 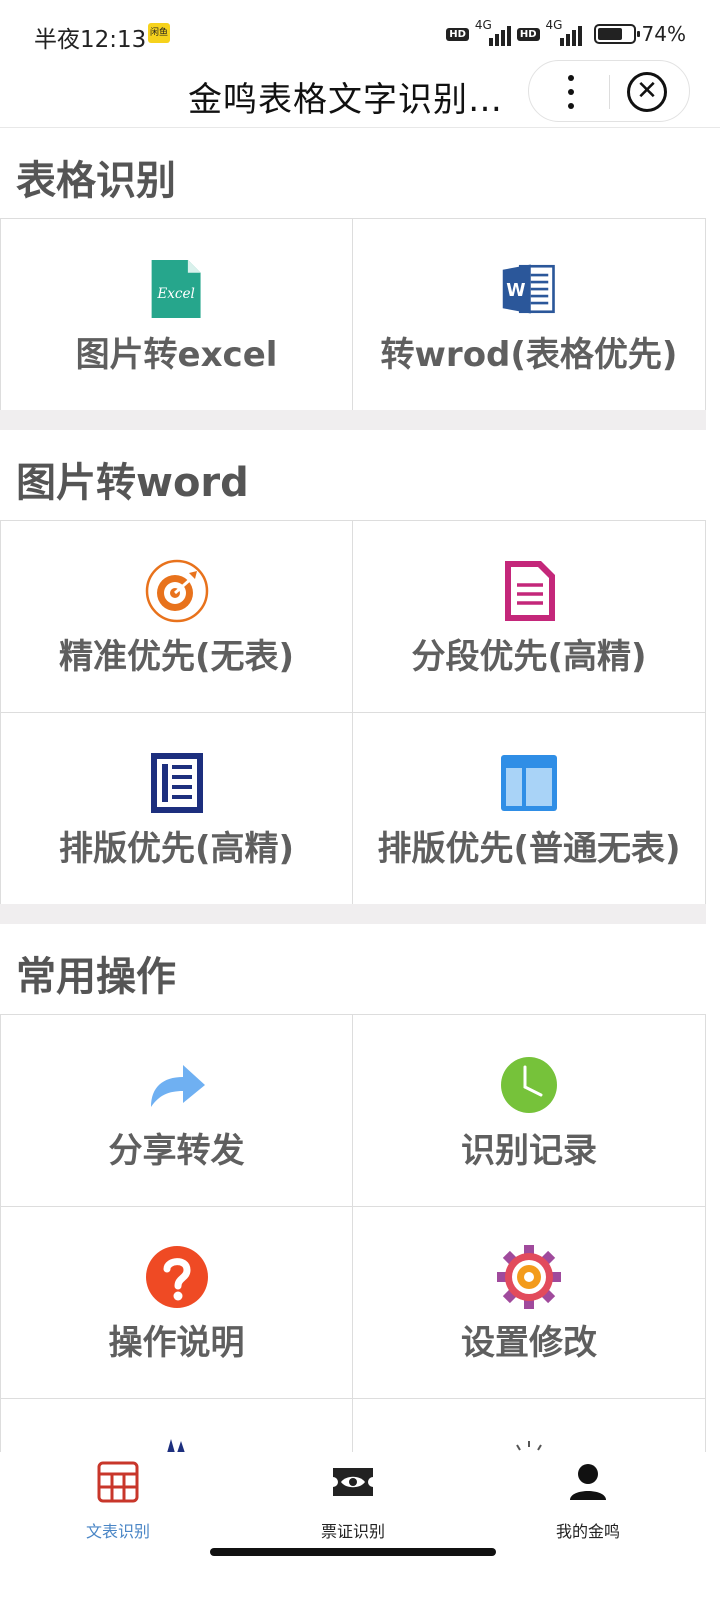 What do you see at coordinates (176, 591) in the screenshot?
I see `target-icon` at bounding box center [176, 591].